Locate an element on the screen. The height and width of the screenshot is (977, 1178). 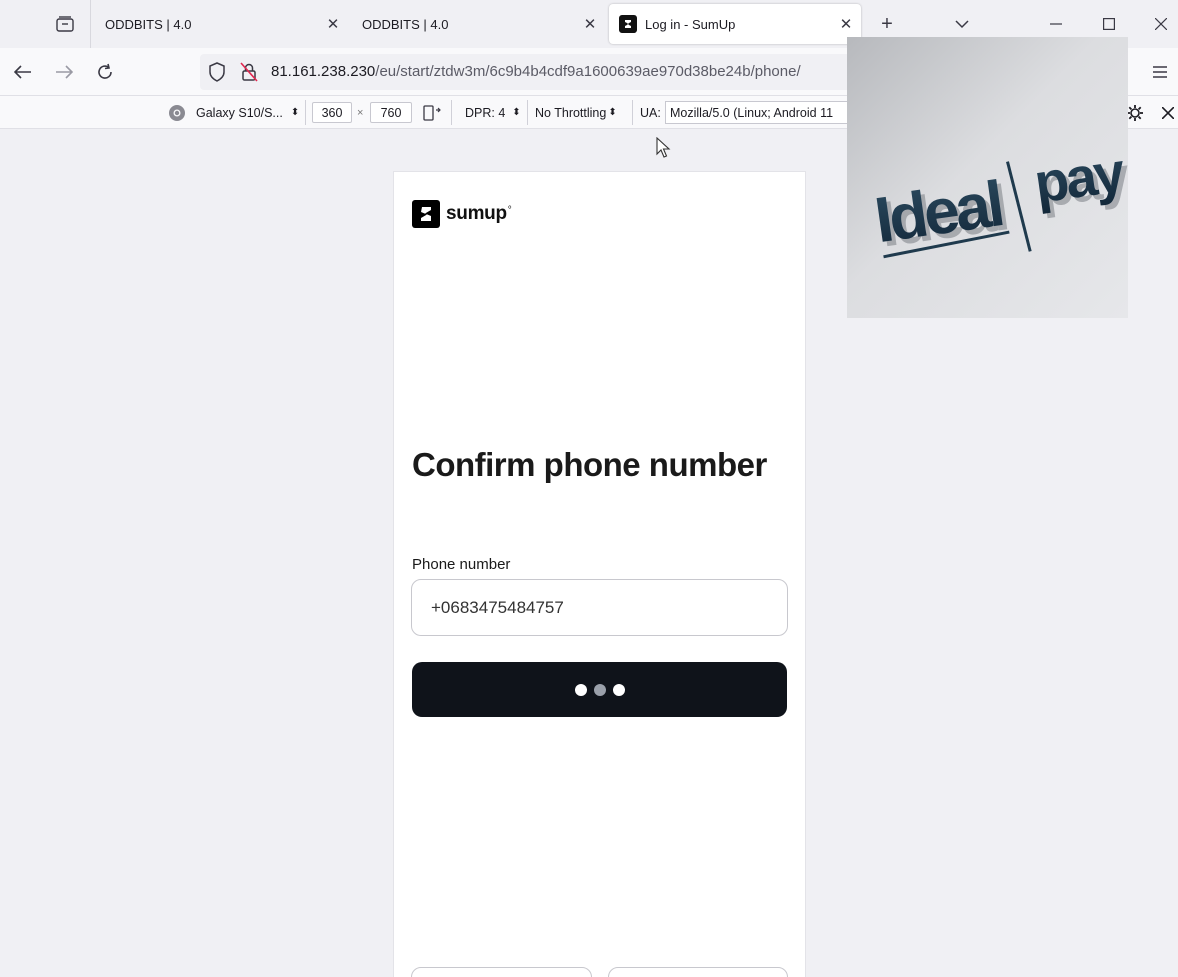
tab-oddbits-1: ODDBITS | 4.0 ✕ is located at coordinates (220, 24).